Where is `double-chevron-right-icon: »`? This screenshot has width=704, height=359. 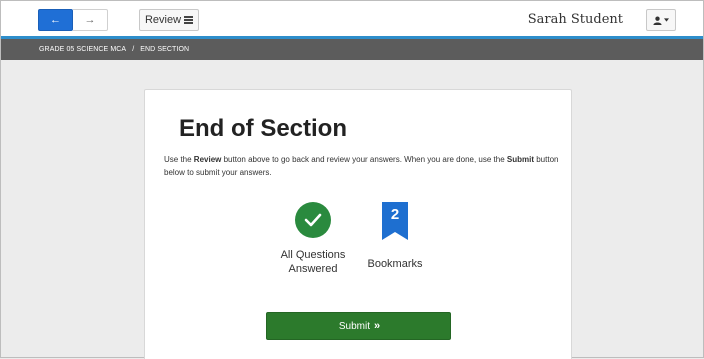
double-chevron-right-icon: » is located at coordinates (377, 326).